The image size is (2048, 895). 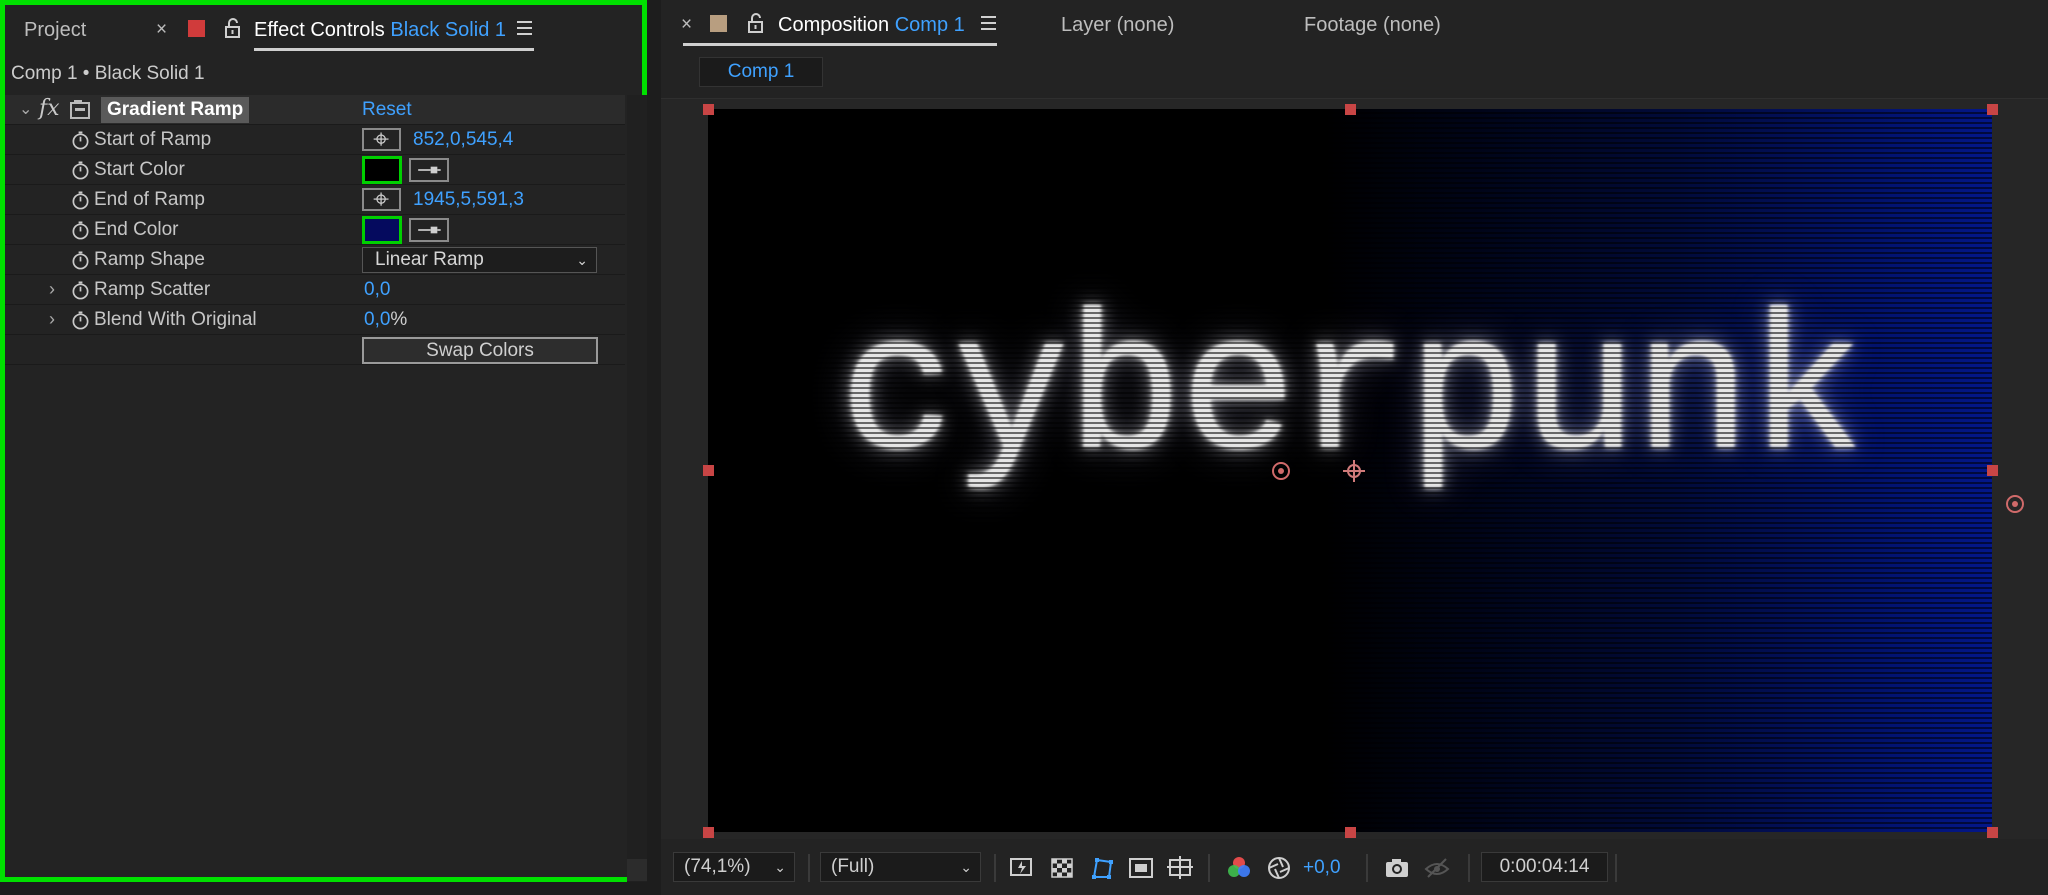 What do you see at coordinates (136, 229) in the screenshot?
I see `end-color-label: End Color` at bounding box center [136, 229].